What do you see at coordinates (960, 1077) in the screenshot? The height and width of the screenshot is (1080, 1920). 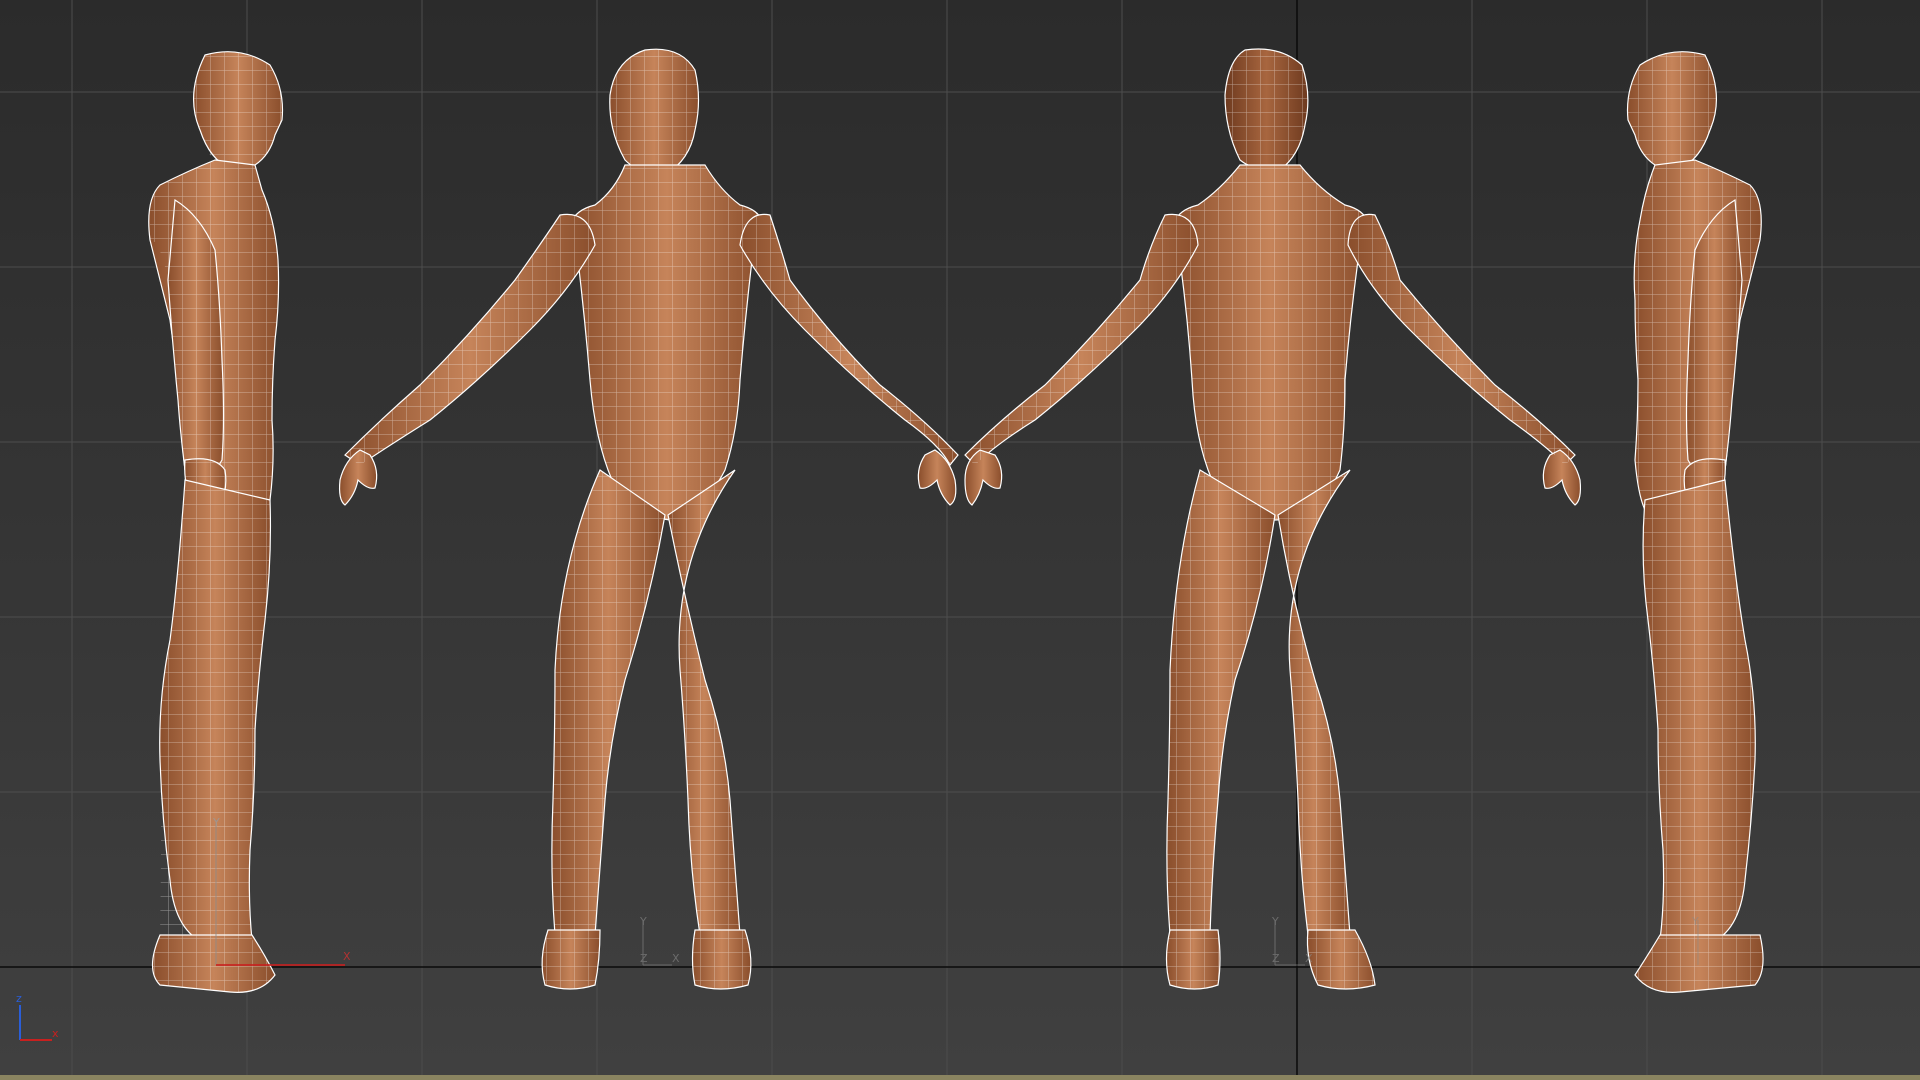 I see `viewport-bottom-border` at bounding box center [960, 1077].